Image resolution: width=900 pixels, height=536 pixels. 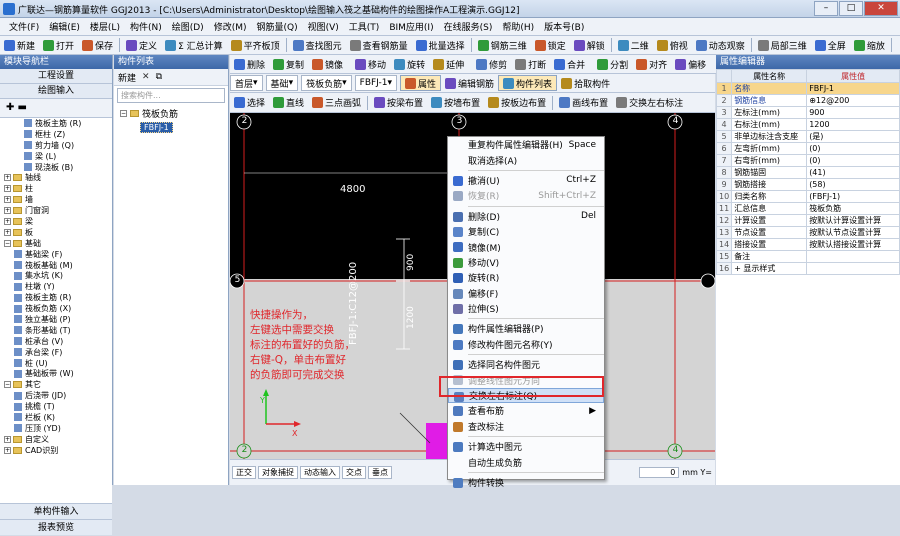 What do you see at coordinates (56, 439) in the screenshot?
I see `nav-tree-item: + 自定义` at bounding box center [56, 439].